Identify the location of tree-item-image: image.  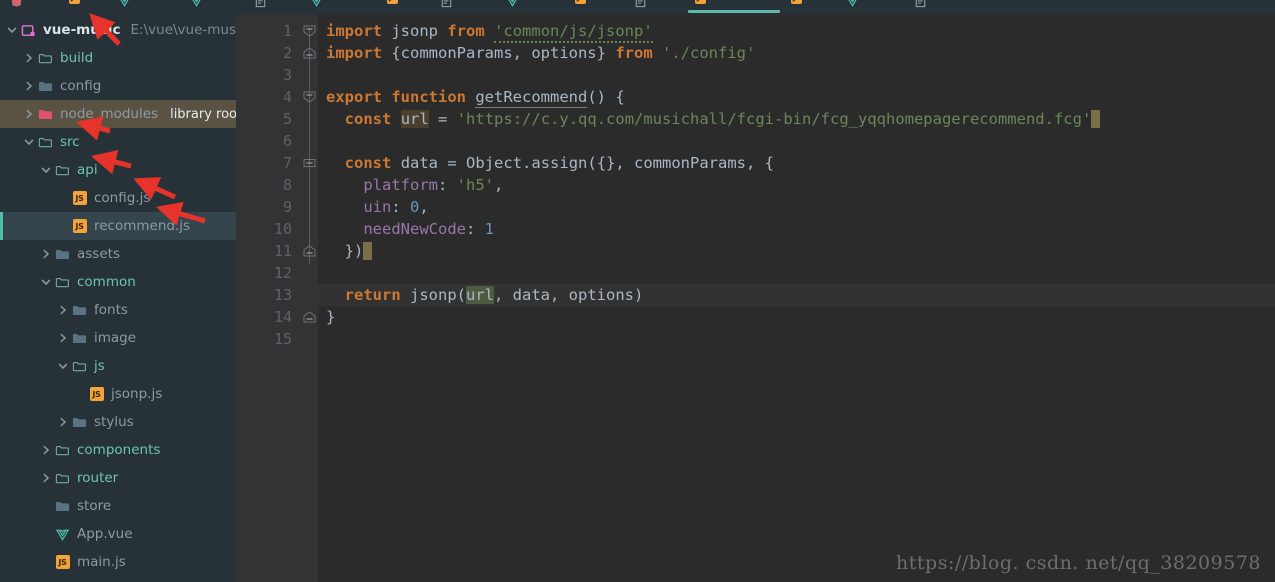
(118, 338).